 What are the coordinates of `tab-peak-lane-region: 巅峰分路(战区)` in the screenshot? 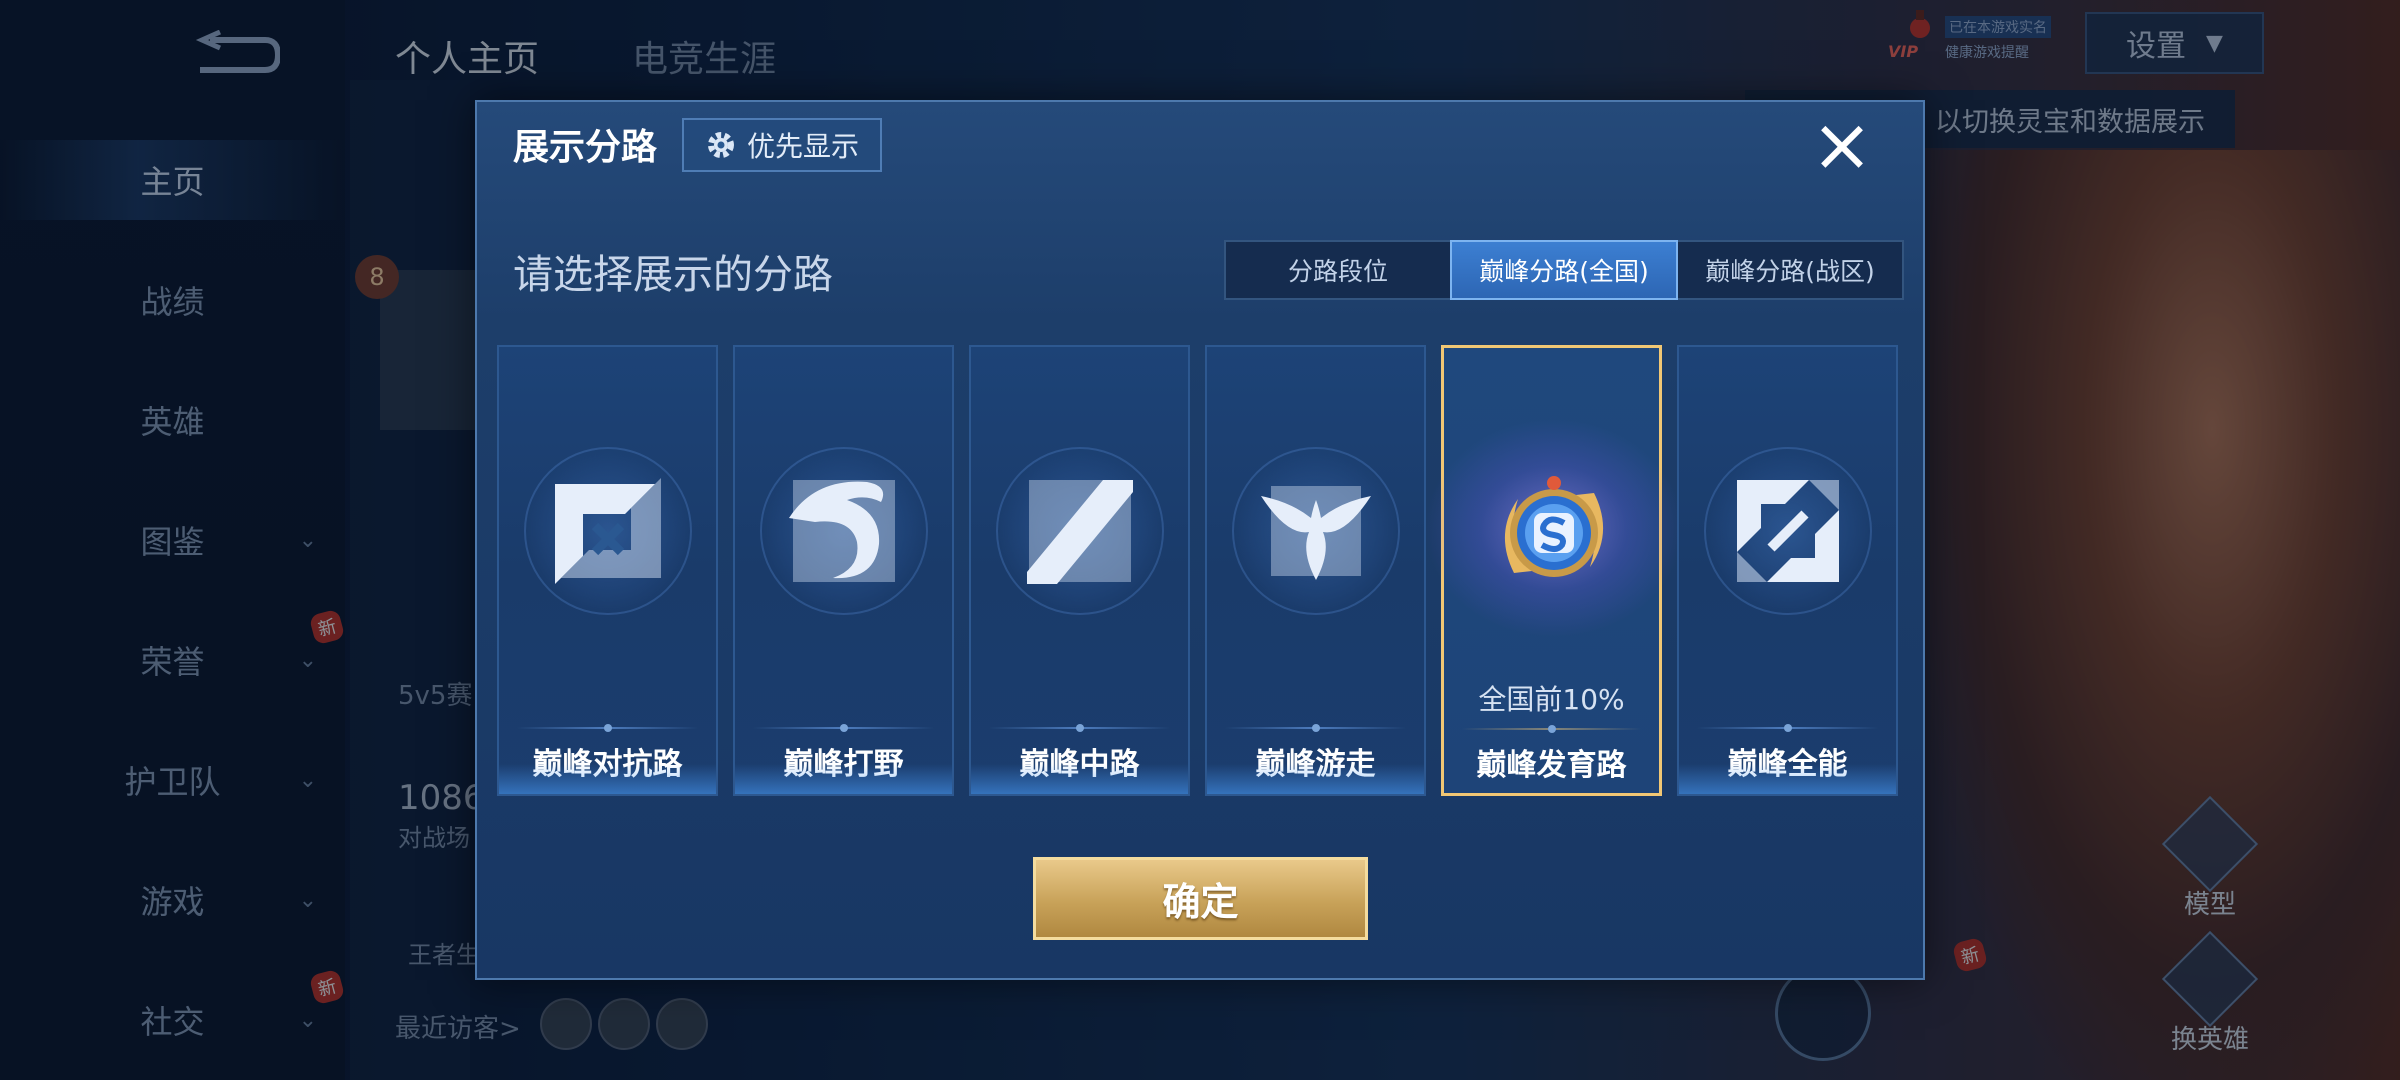 It's located at (1790, 270).